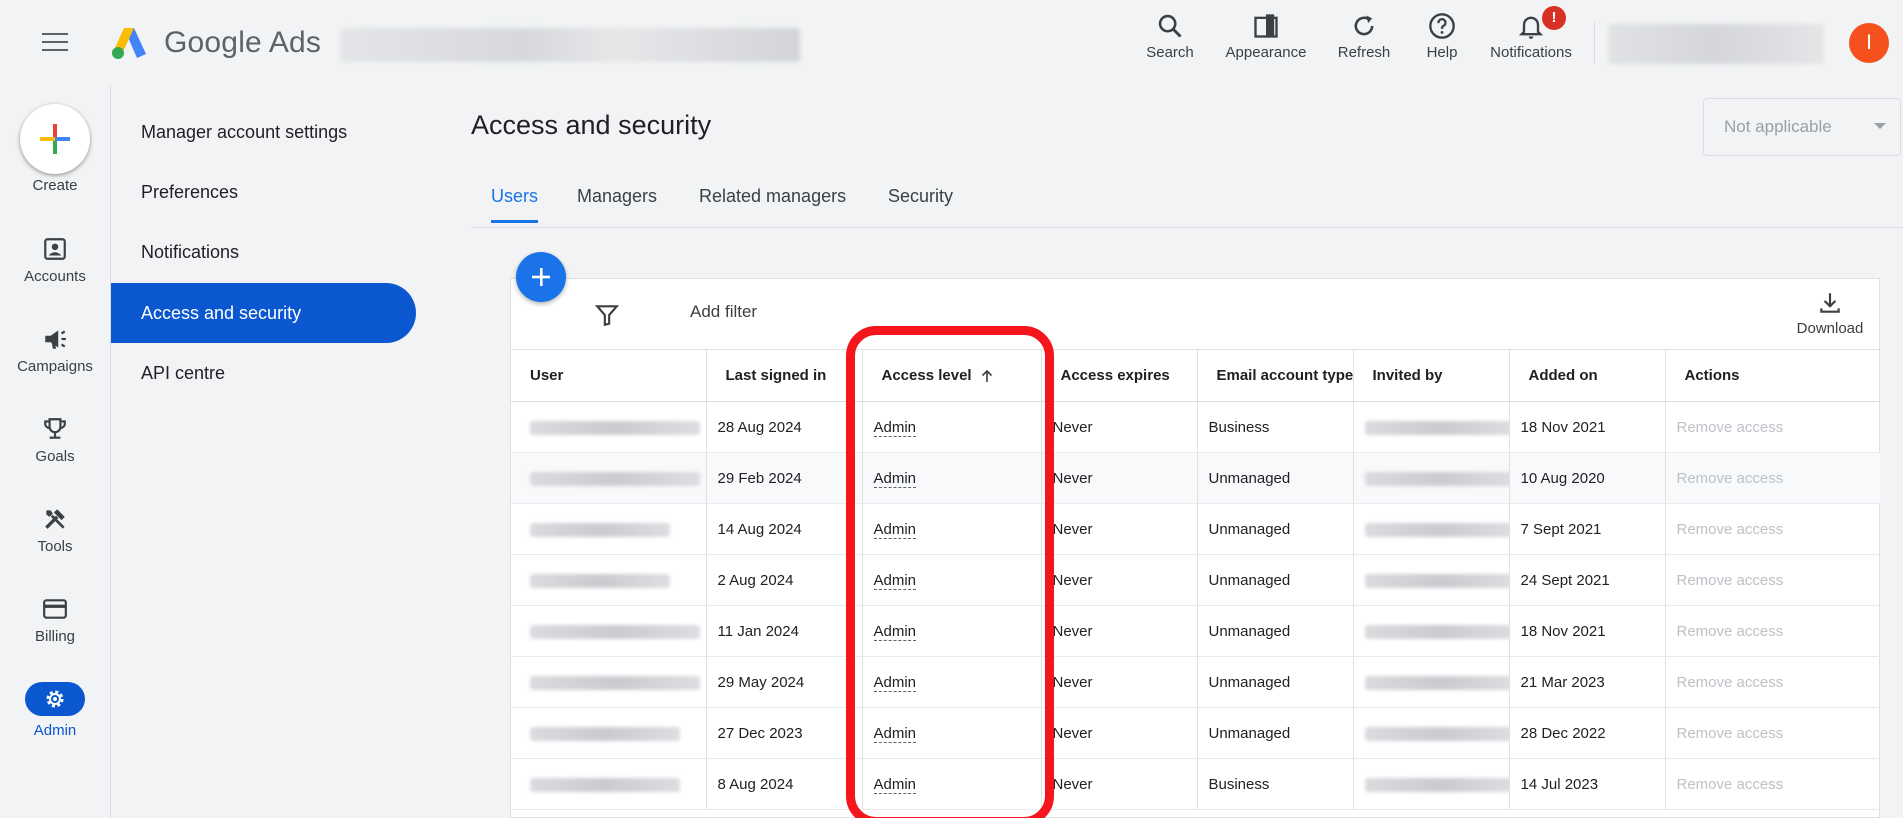 The image size is (1903, 818). I want to click on help-button: Help, so click(1442, 42).